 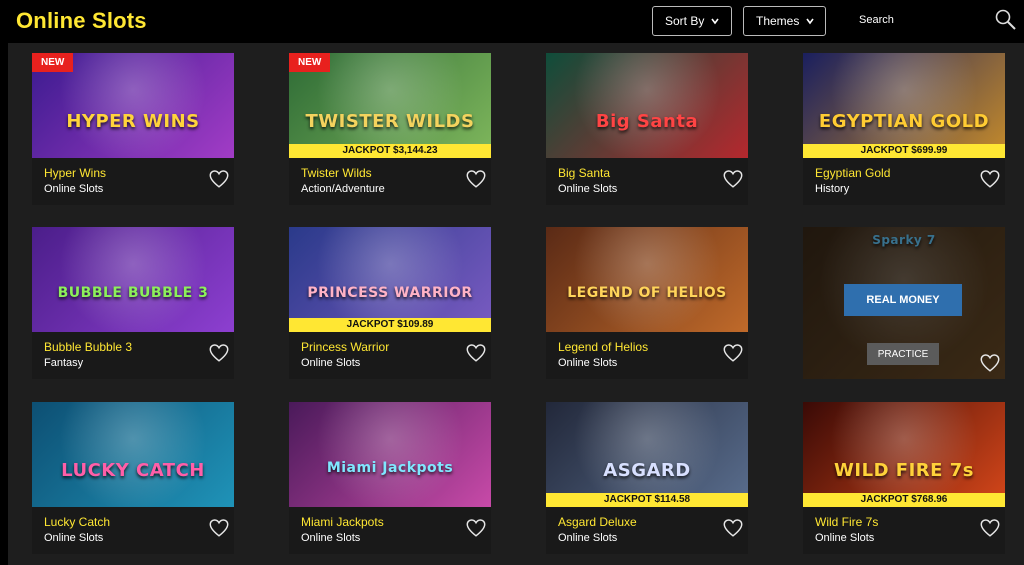 What do you see at coordinates (77, 522) in the screenshot?
I see `game-name: Lucky Catch` at bounding box center [77, 522].